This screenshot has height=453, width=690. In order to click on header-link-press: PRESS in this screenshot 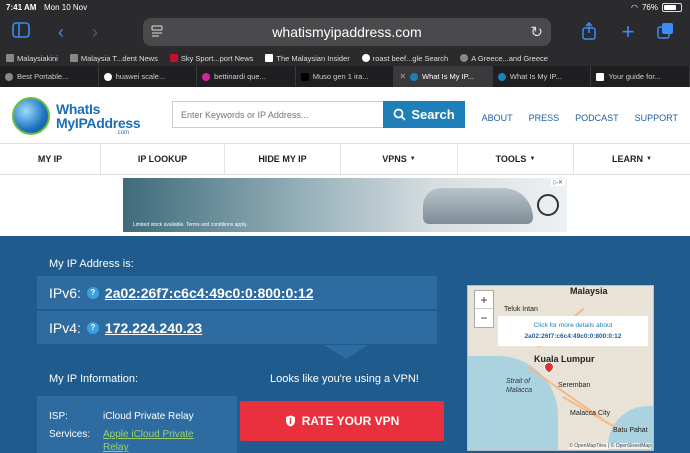, I will do `click(544, 118)`.